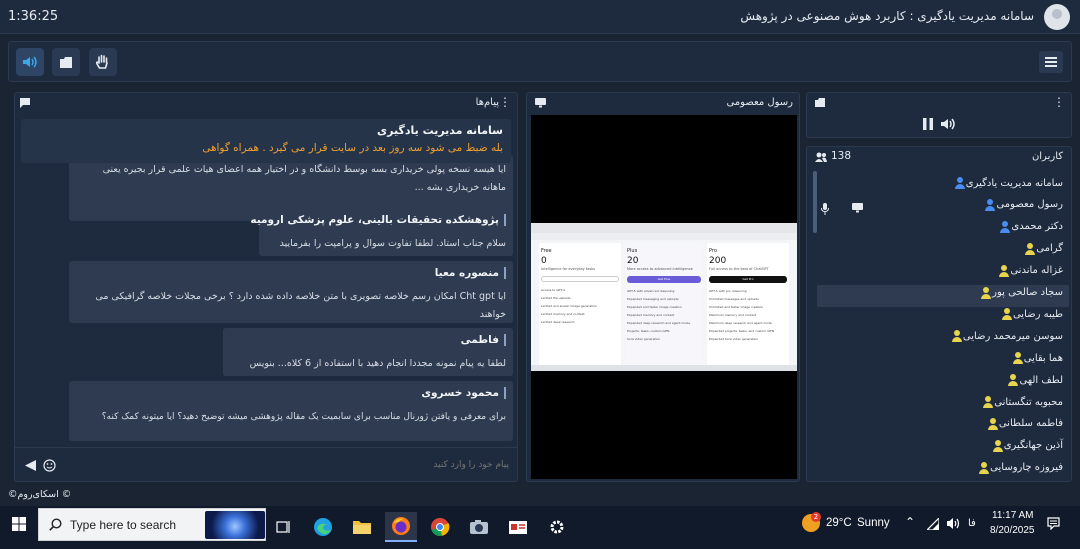 Image resolution: width=1080 pixels, height=549 pixels. Describe the element at coordinates (19, 524) in the screenshot. I see `windows-start-icon` at that location.